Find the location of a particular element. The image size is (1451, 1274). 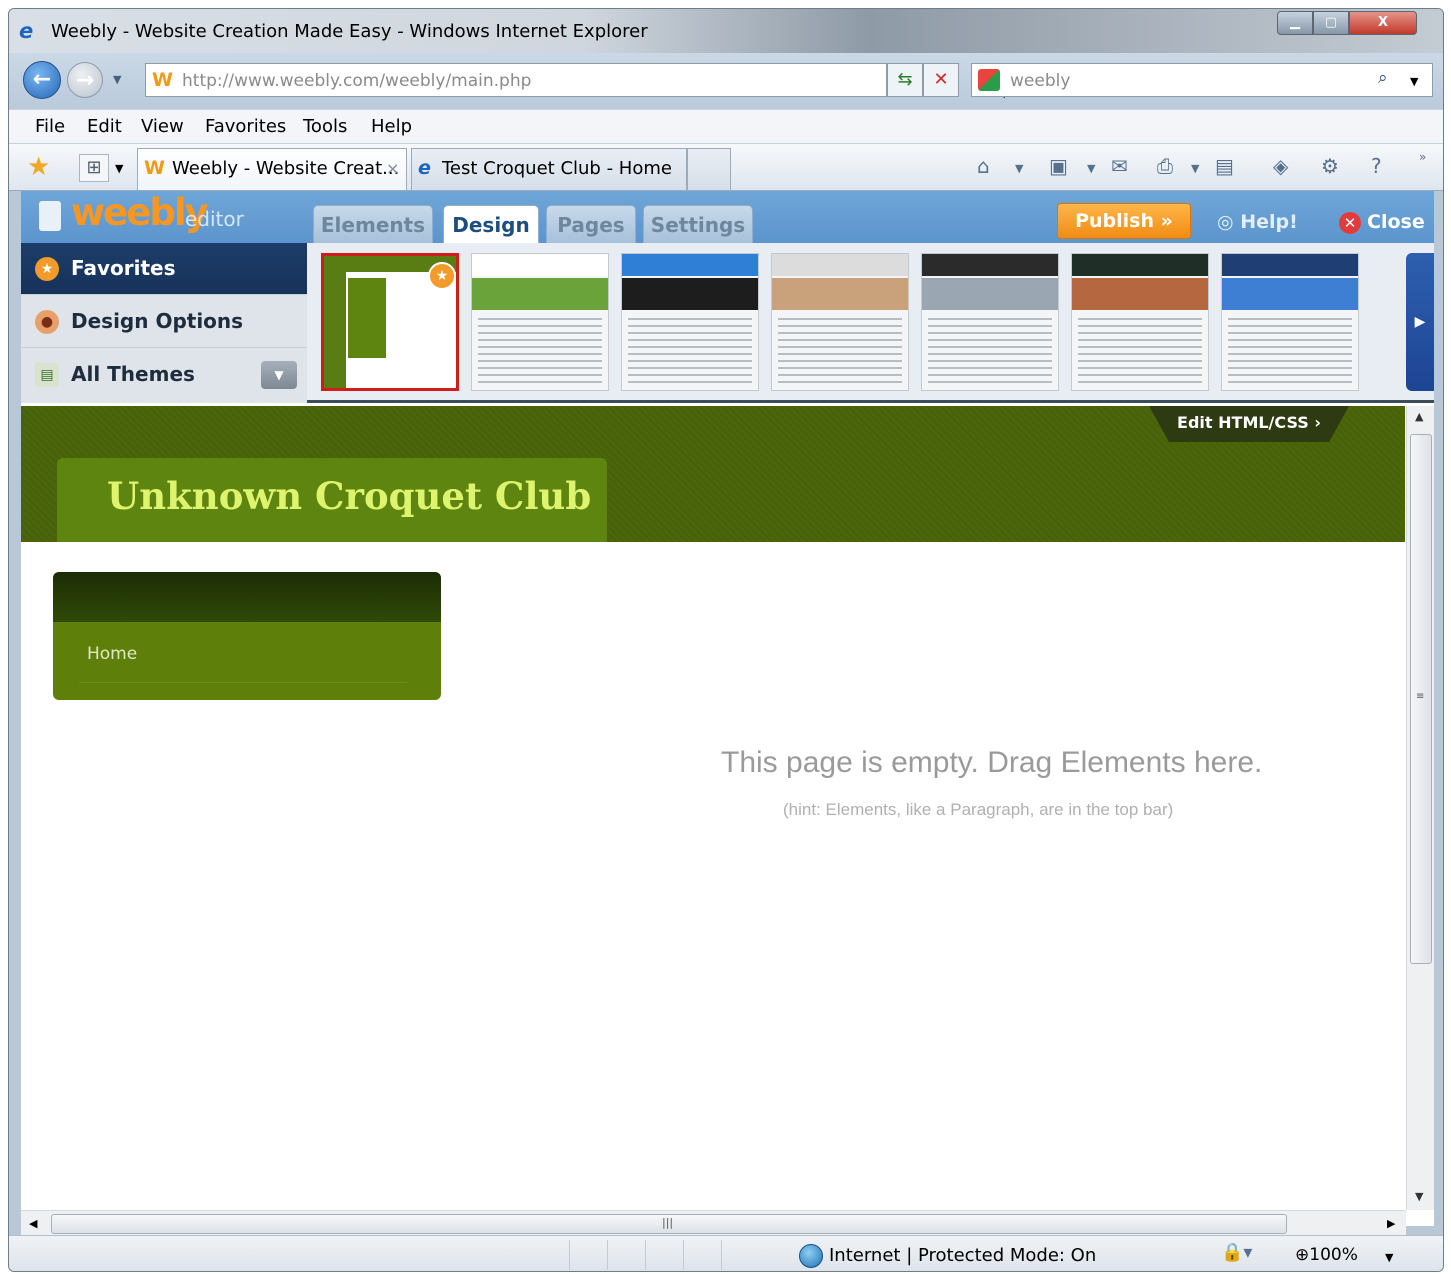

site-title: Unknown Croquet Club is located at coordinates (349, 496).